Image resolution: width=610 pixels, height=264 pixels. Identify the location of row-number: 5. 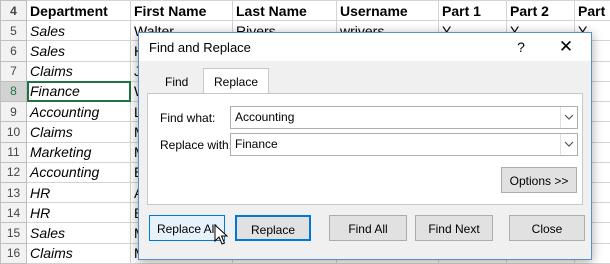
(13, 31).